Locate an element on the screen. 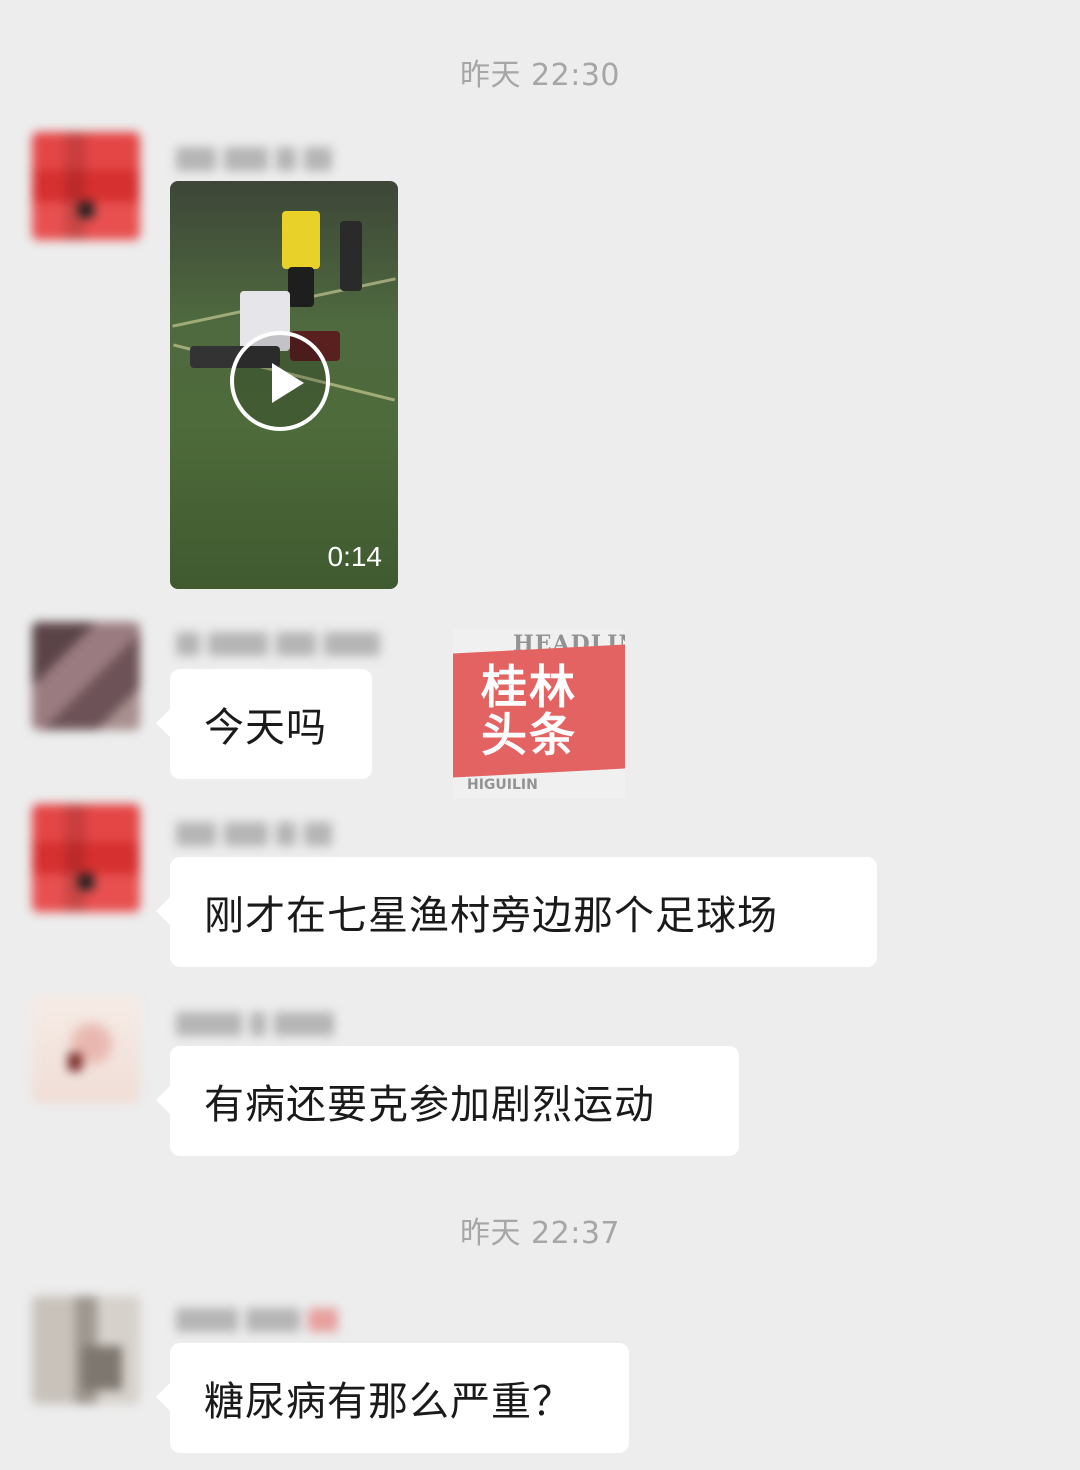  video-duration: 0:14 is located at coordinates (355, 556).